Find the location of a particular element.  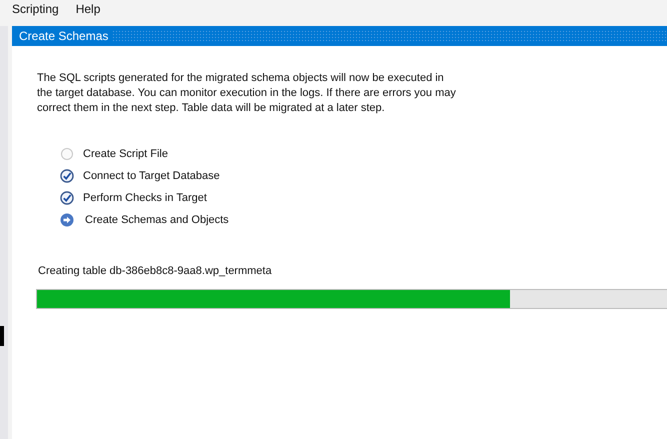

progress-label: Creating table db-386eb8c8-9aa8.wp_termmeta is located at coordinates (155, 271).